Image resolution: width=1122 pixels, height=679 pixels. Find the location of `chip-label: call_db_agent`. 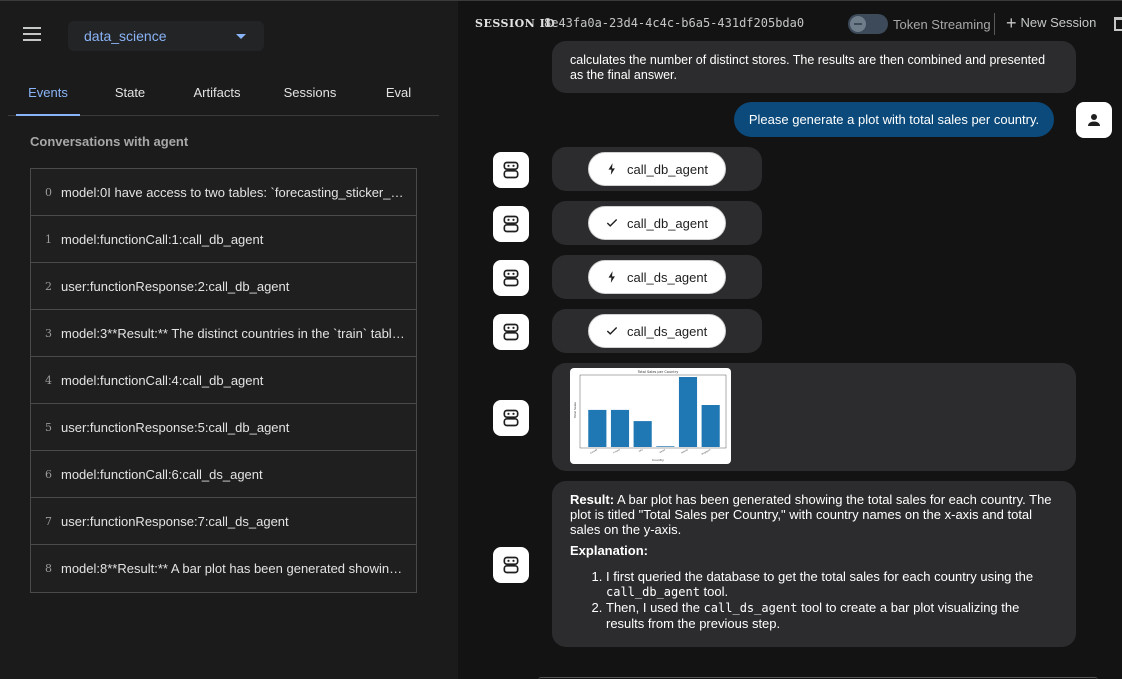

chip-label: call_db_agent is located at coordinates (667, 169).